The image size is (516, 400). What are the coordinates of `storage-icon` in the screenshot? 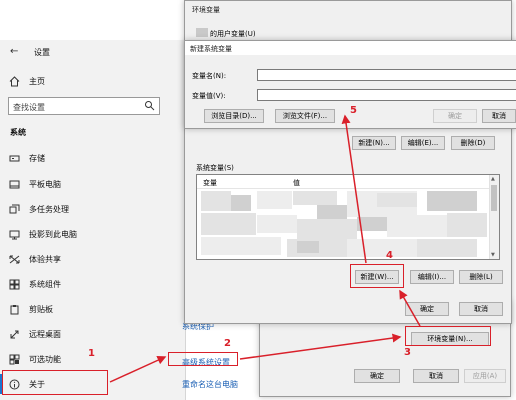 It's located at (14, 158).